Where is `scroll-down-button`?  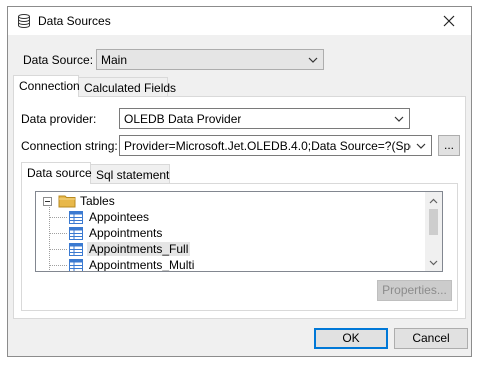
scroll-down-button is located at coordinates (433, 262).